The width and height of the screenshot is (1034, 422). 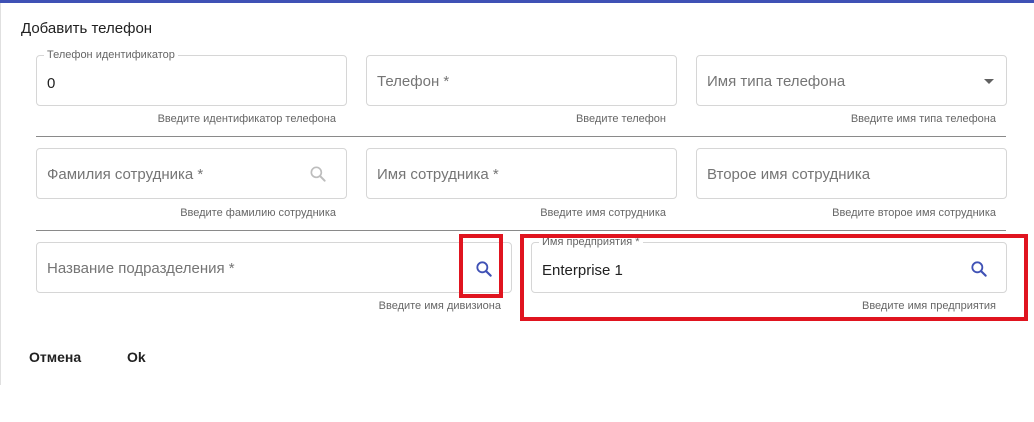 What do you see at coordinates (258, 213) in the screenshot?
I see `last-name-hint: Введите фамилию сотрудника` at bounding box center [258, 213].